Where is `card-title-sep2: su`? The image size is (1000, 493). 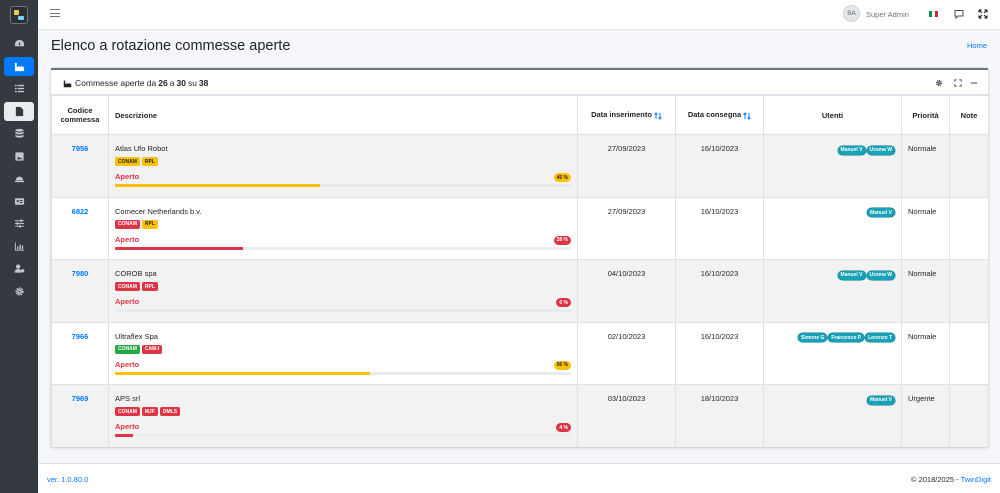
card-title-sep2: su is located at coordinates (192, 83).